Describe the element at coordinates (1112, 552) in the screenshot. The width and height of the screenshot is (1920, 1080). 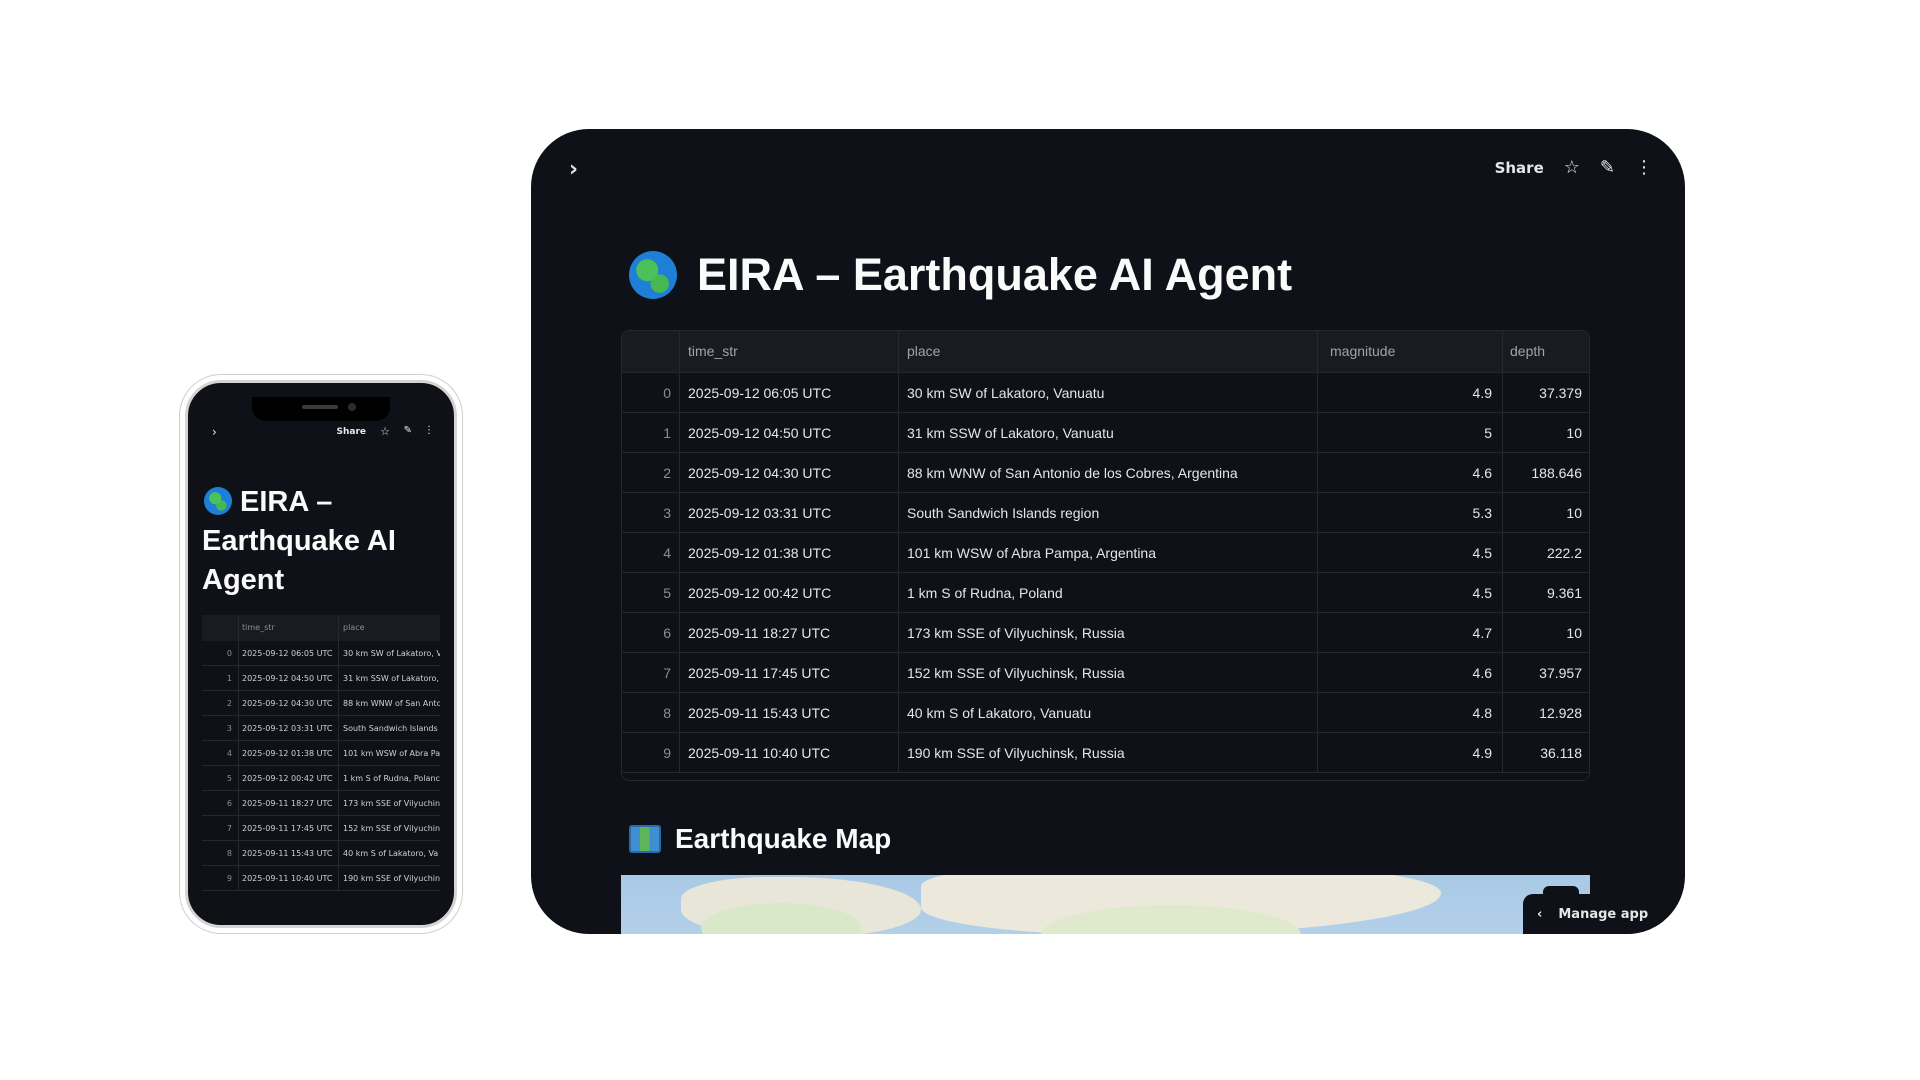
I see `cell-place: 101 km WSW of Abra Pampa, Argentina` at that location.